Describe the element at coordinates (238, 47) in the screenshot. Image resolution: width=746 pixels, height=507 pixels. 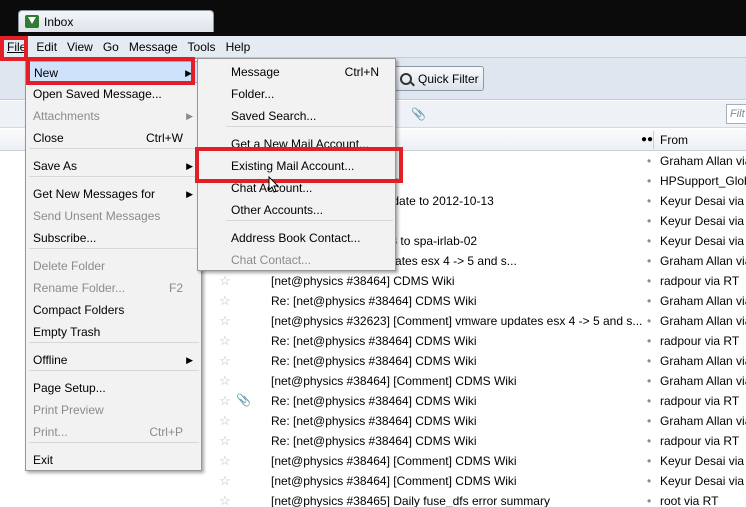
I see `menu-help: Help` at that location.